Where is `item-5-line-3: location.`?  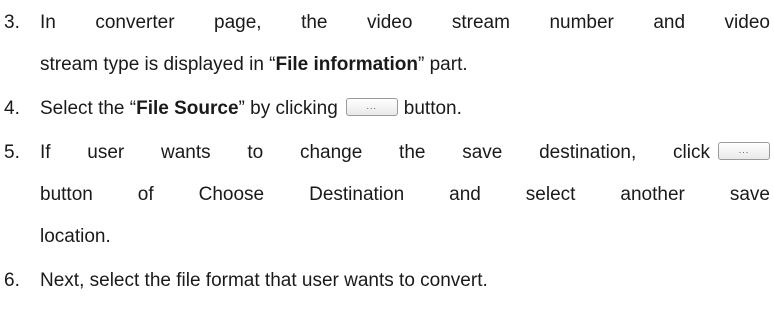 item-5-line-3: location. is located at coordinates (75, 237).